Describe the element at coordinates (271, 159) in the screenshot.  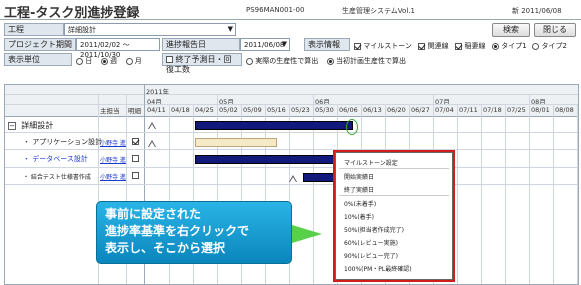
I see `gantt-bar-db-design` at that location.